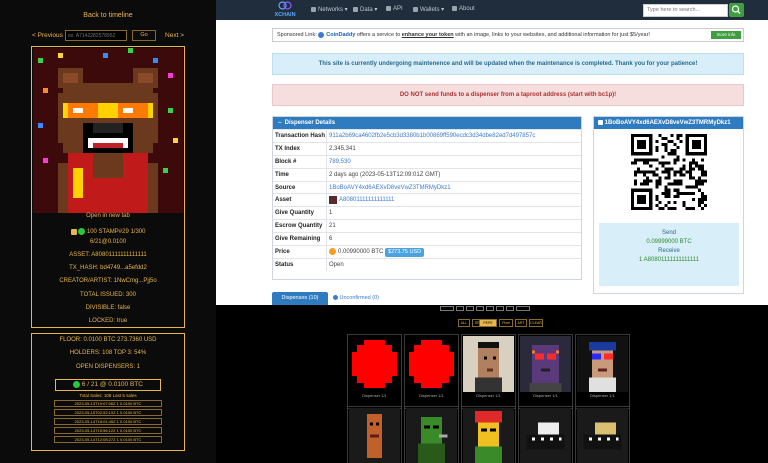  I want to click on nav-api: API, so click(394, 9).